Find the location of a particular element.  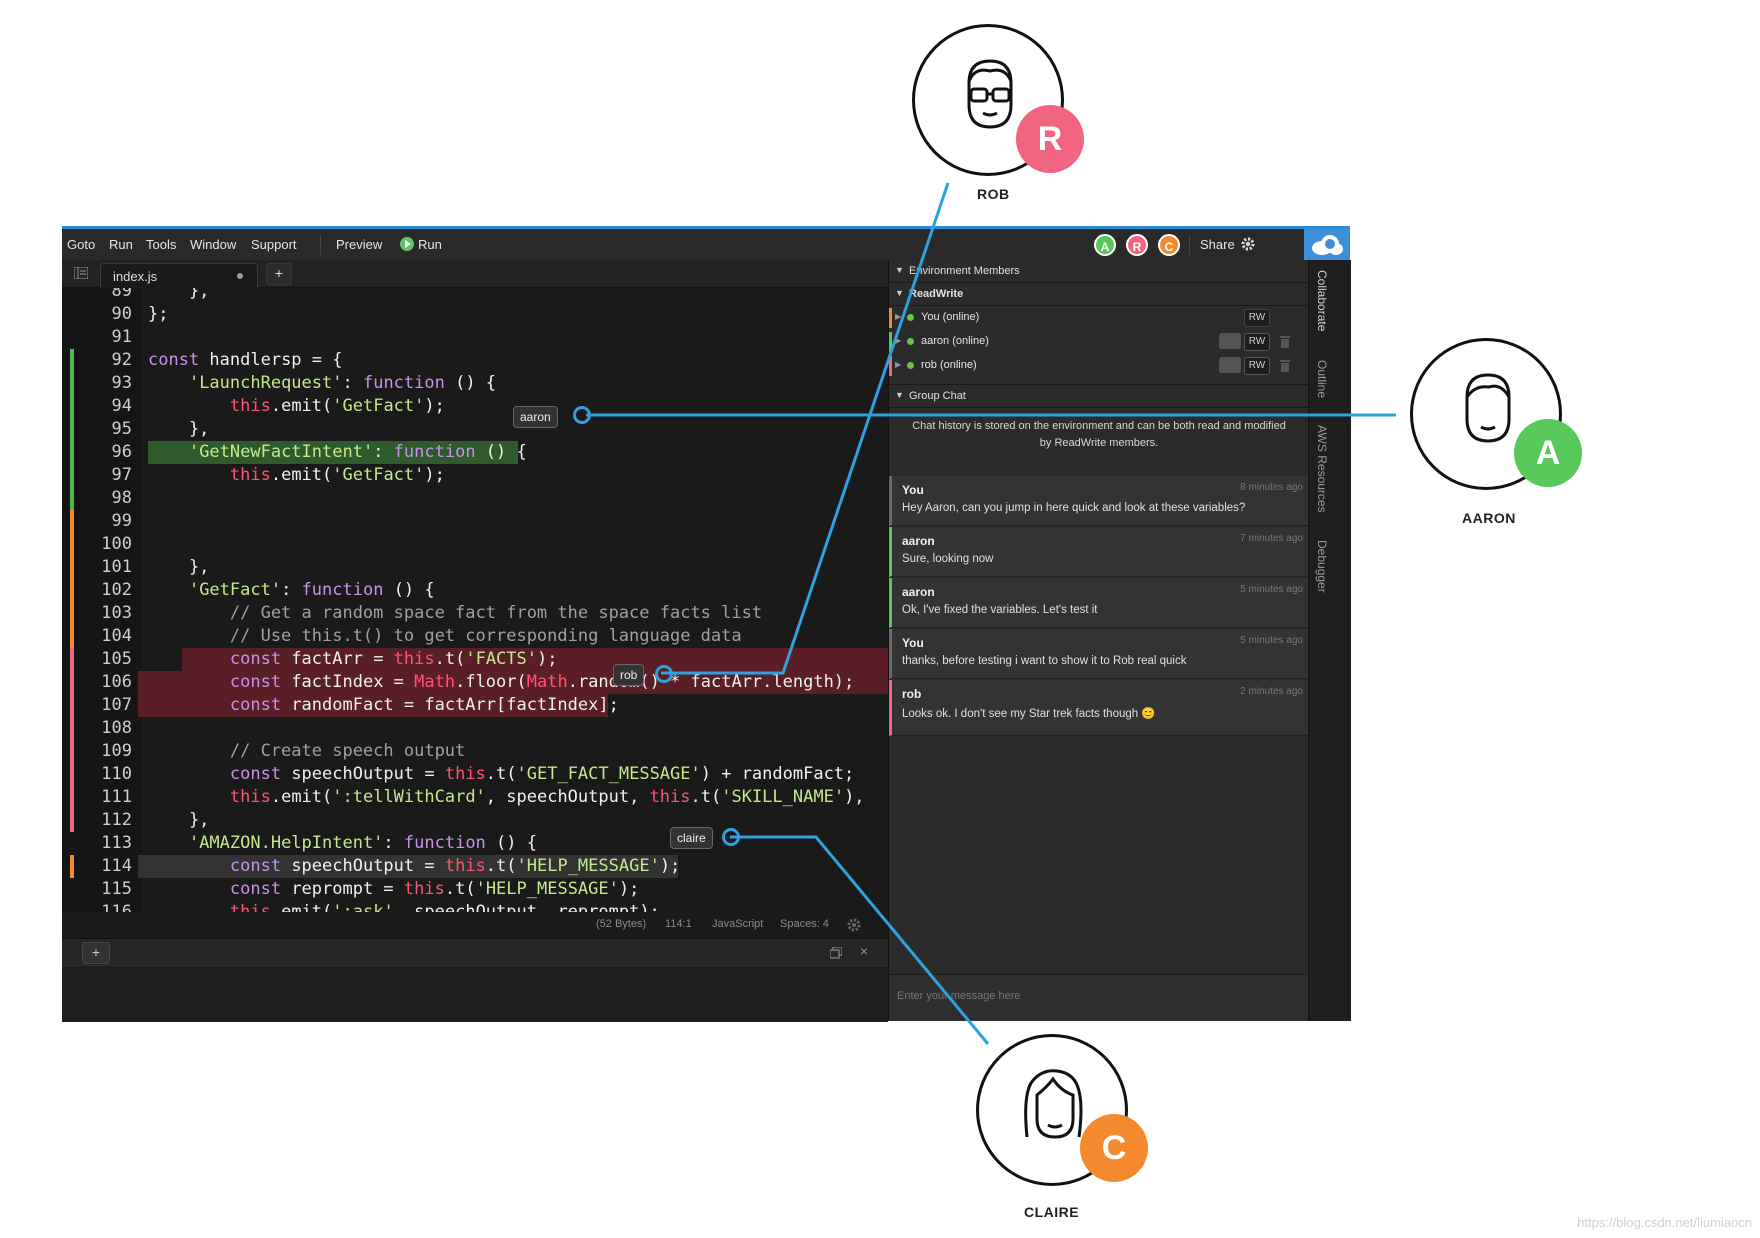

cursor-label-aaron: aaron is located at coordinates (535, 417).